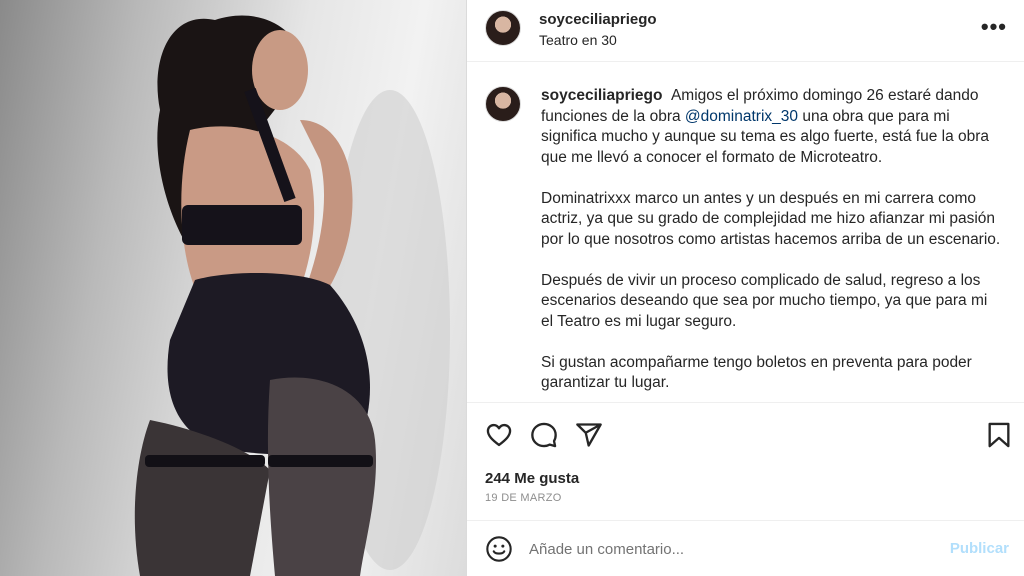  What do you see at coordinates (979, 548) in the screenshot?
I see `publish-button: Publicar` at bounding box center [979, 548].